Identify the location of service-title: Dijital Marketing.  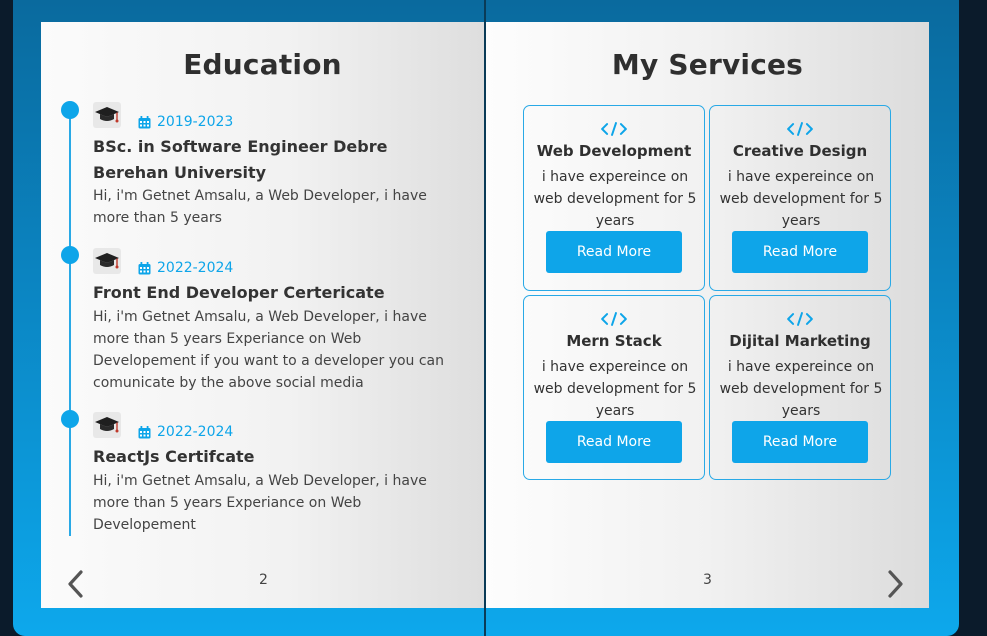
(800, 341).